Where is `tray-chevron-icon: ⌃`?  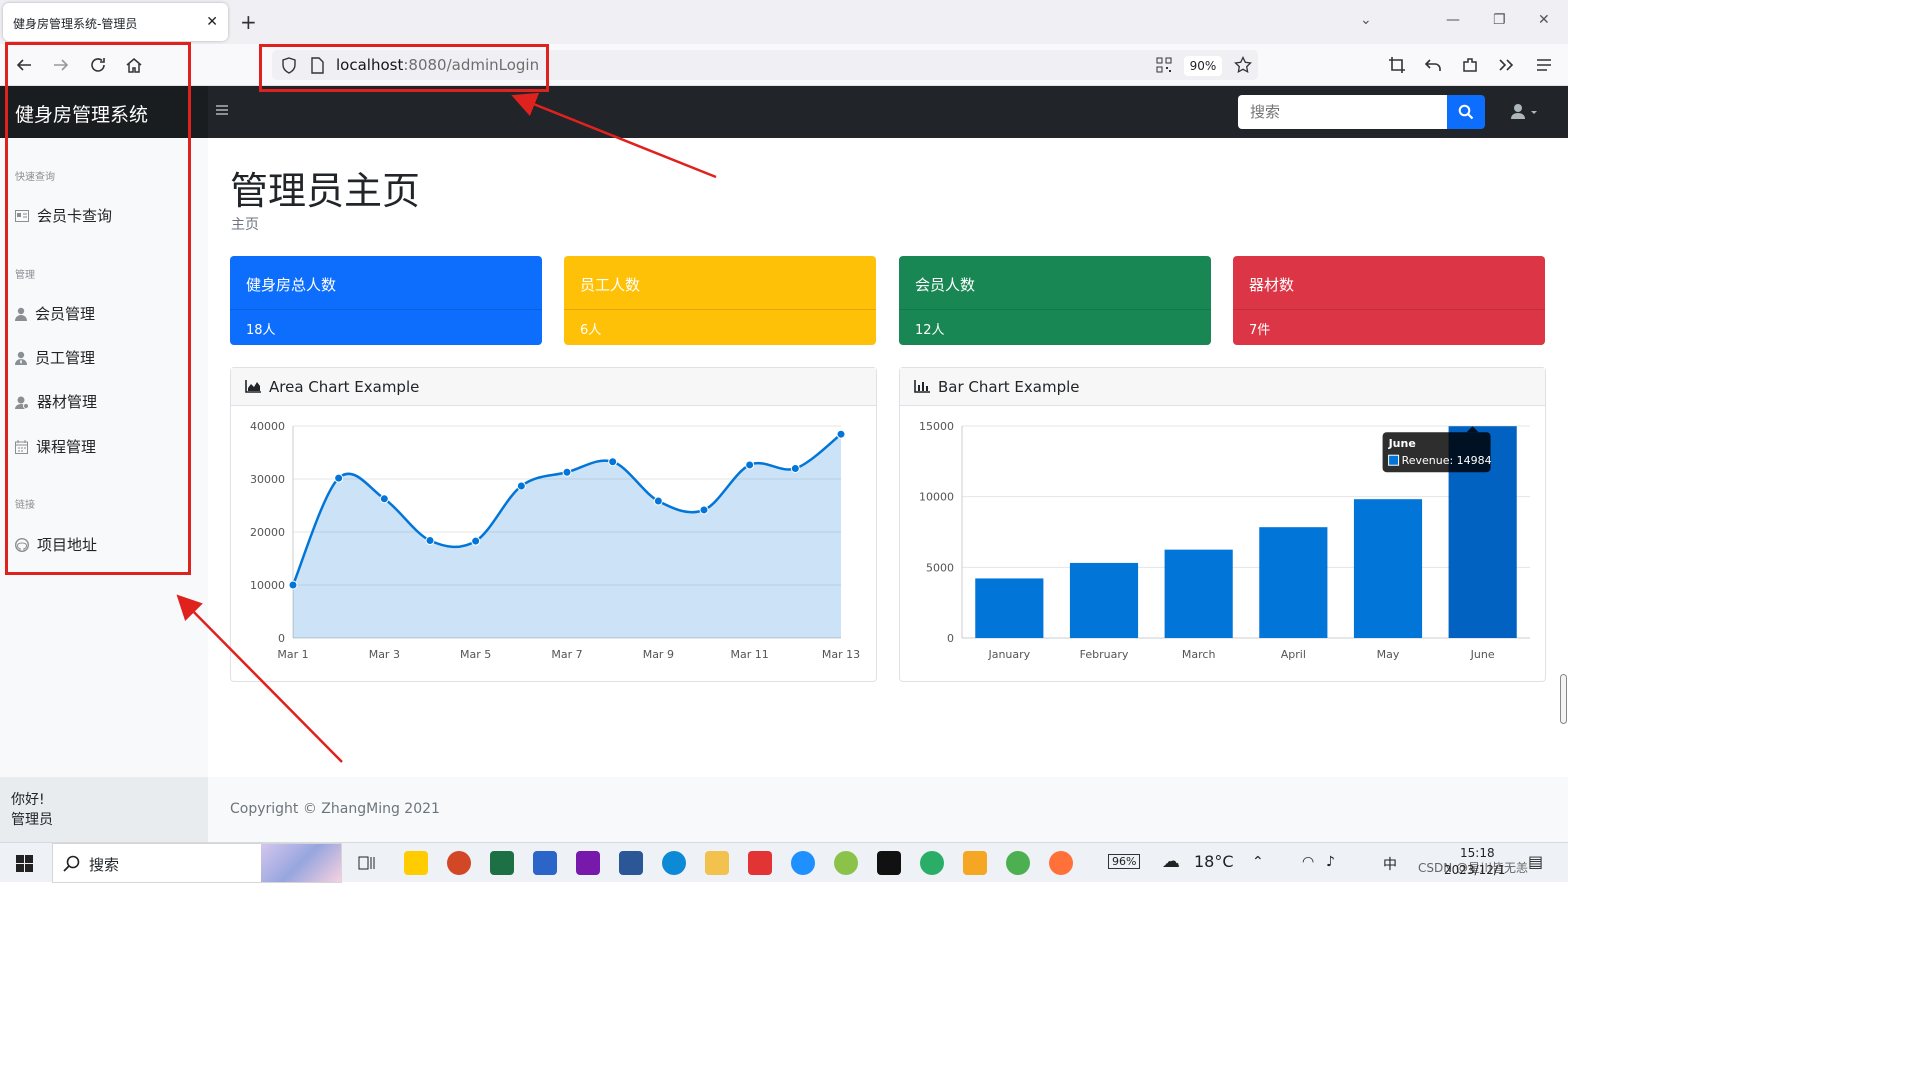 tray-chevron-icon: ⌃ is located at coordinates (1258, 862).